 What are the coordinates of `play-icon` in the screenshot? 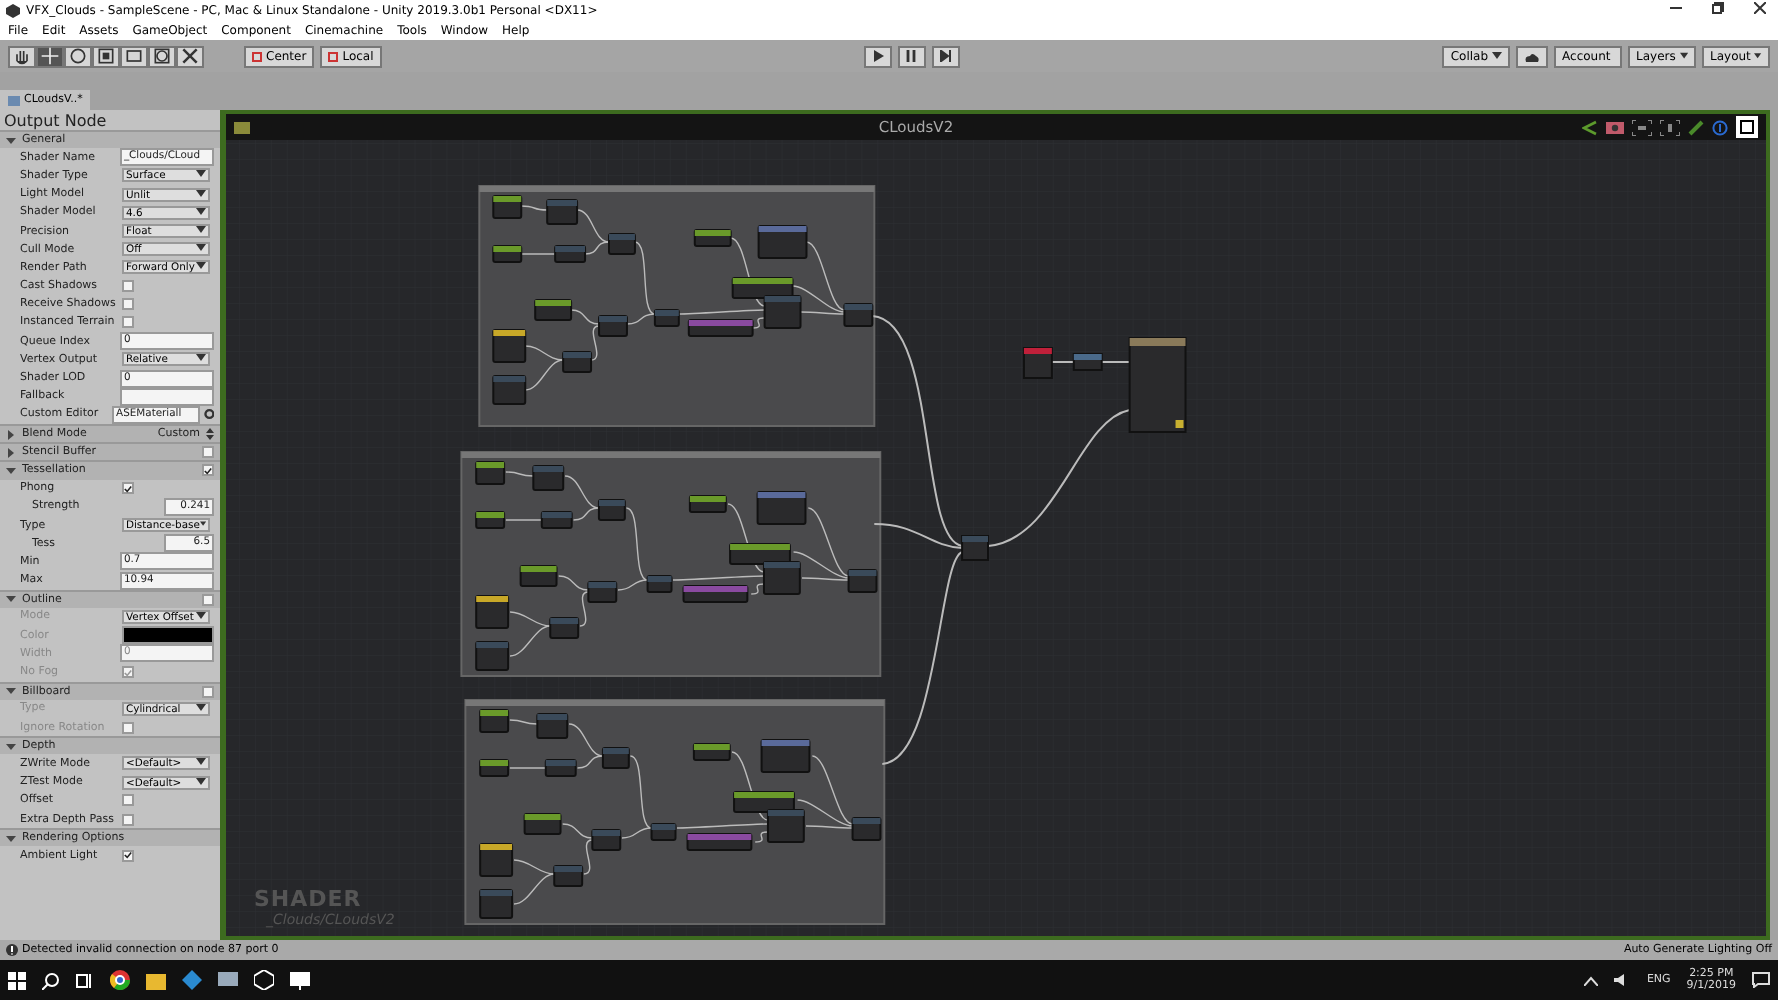 It's located at (878, 56).